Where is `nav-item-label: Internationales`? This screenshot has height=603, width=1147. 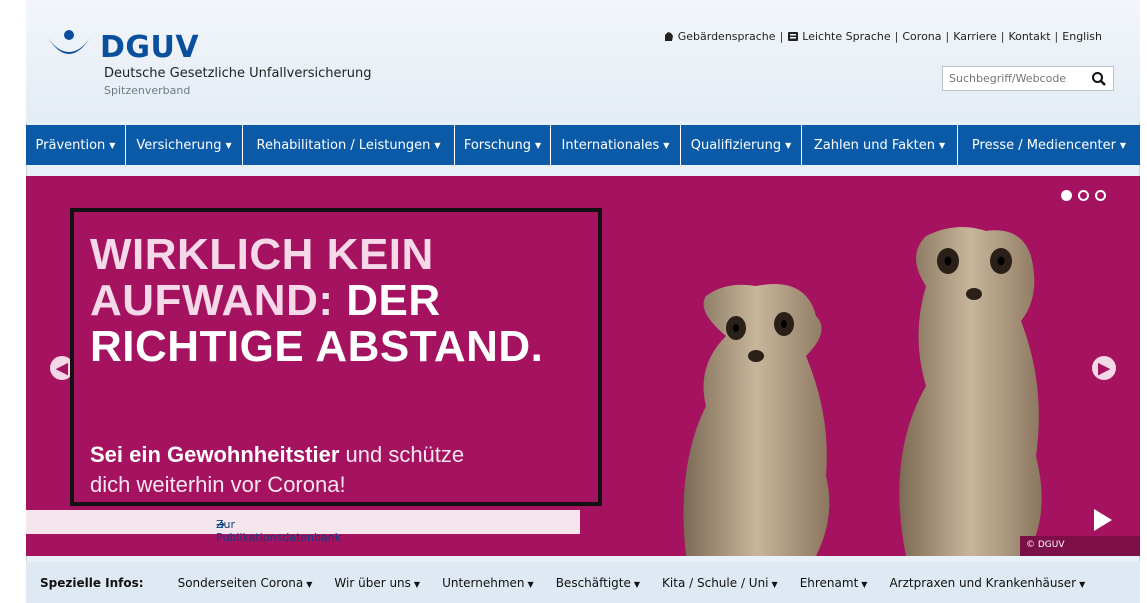
nav-item-label: Internationales is located at coordinates (610, 145).